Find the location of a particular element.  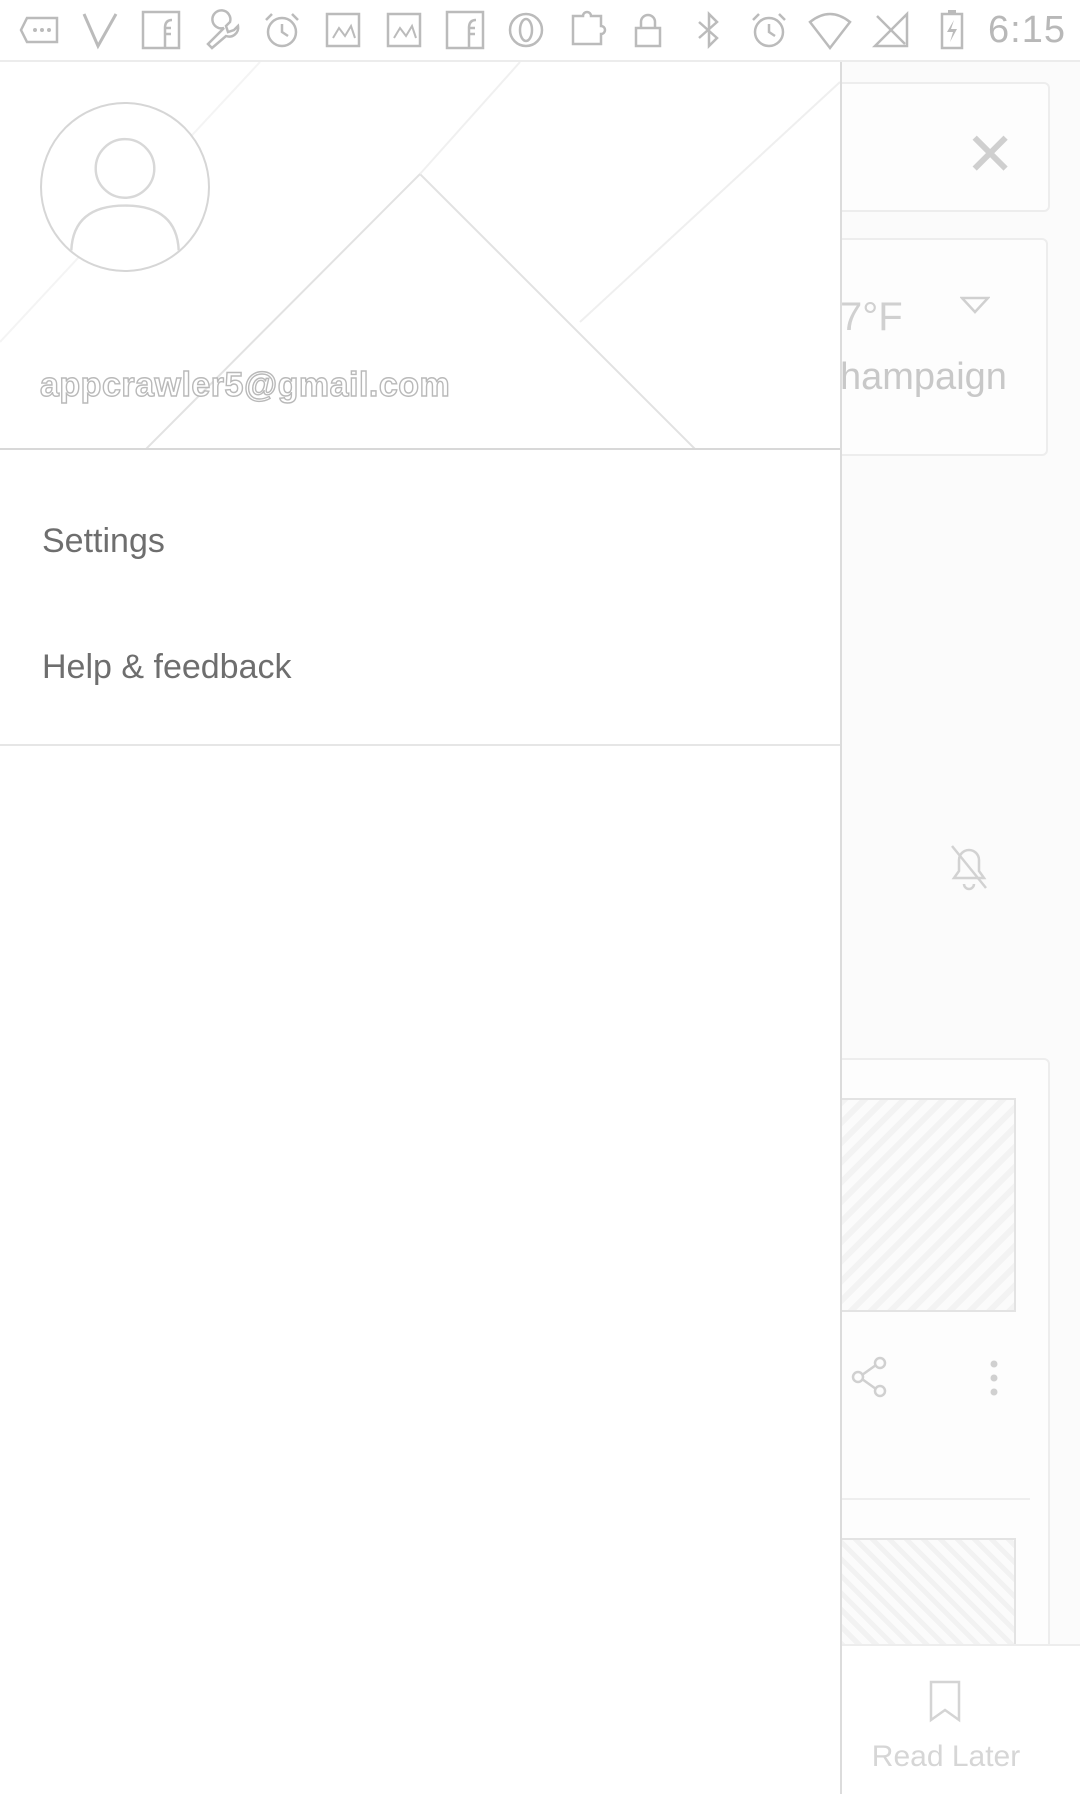

share-icon is located at coordinates (869, 1379).